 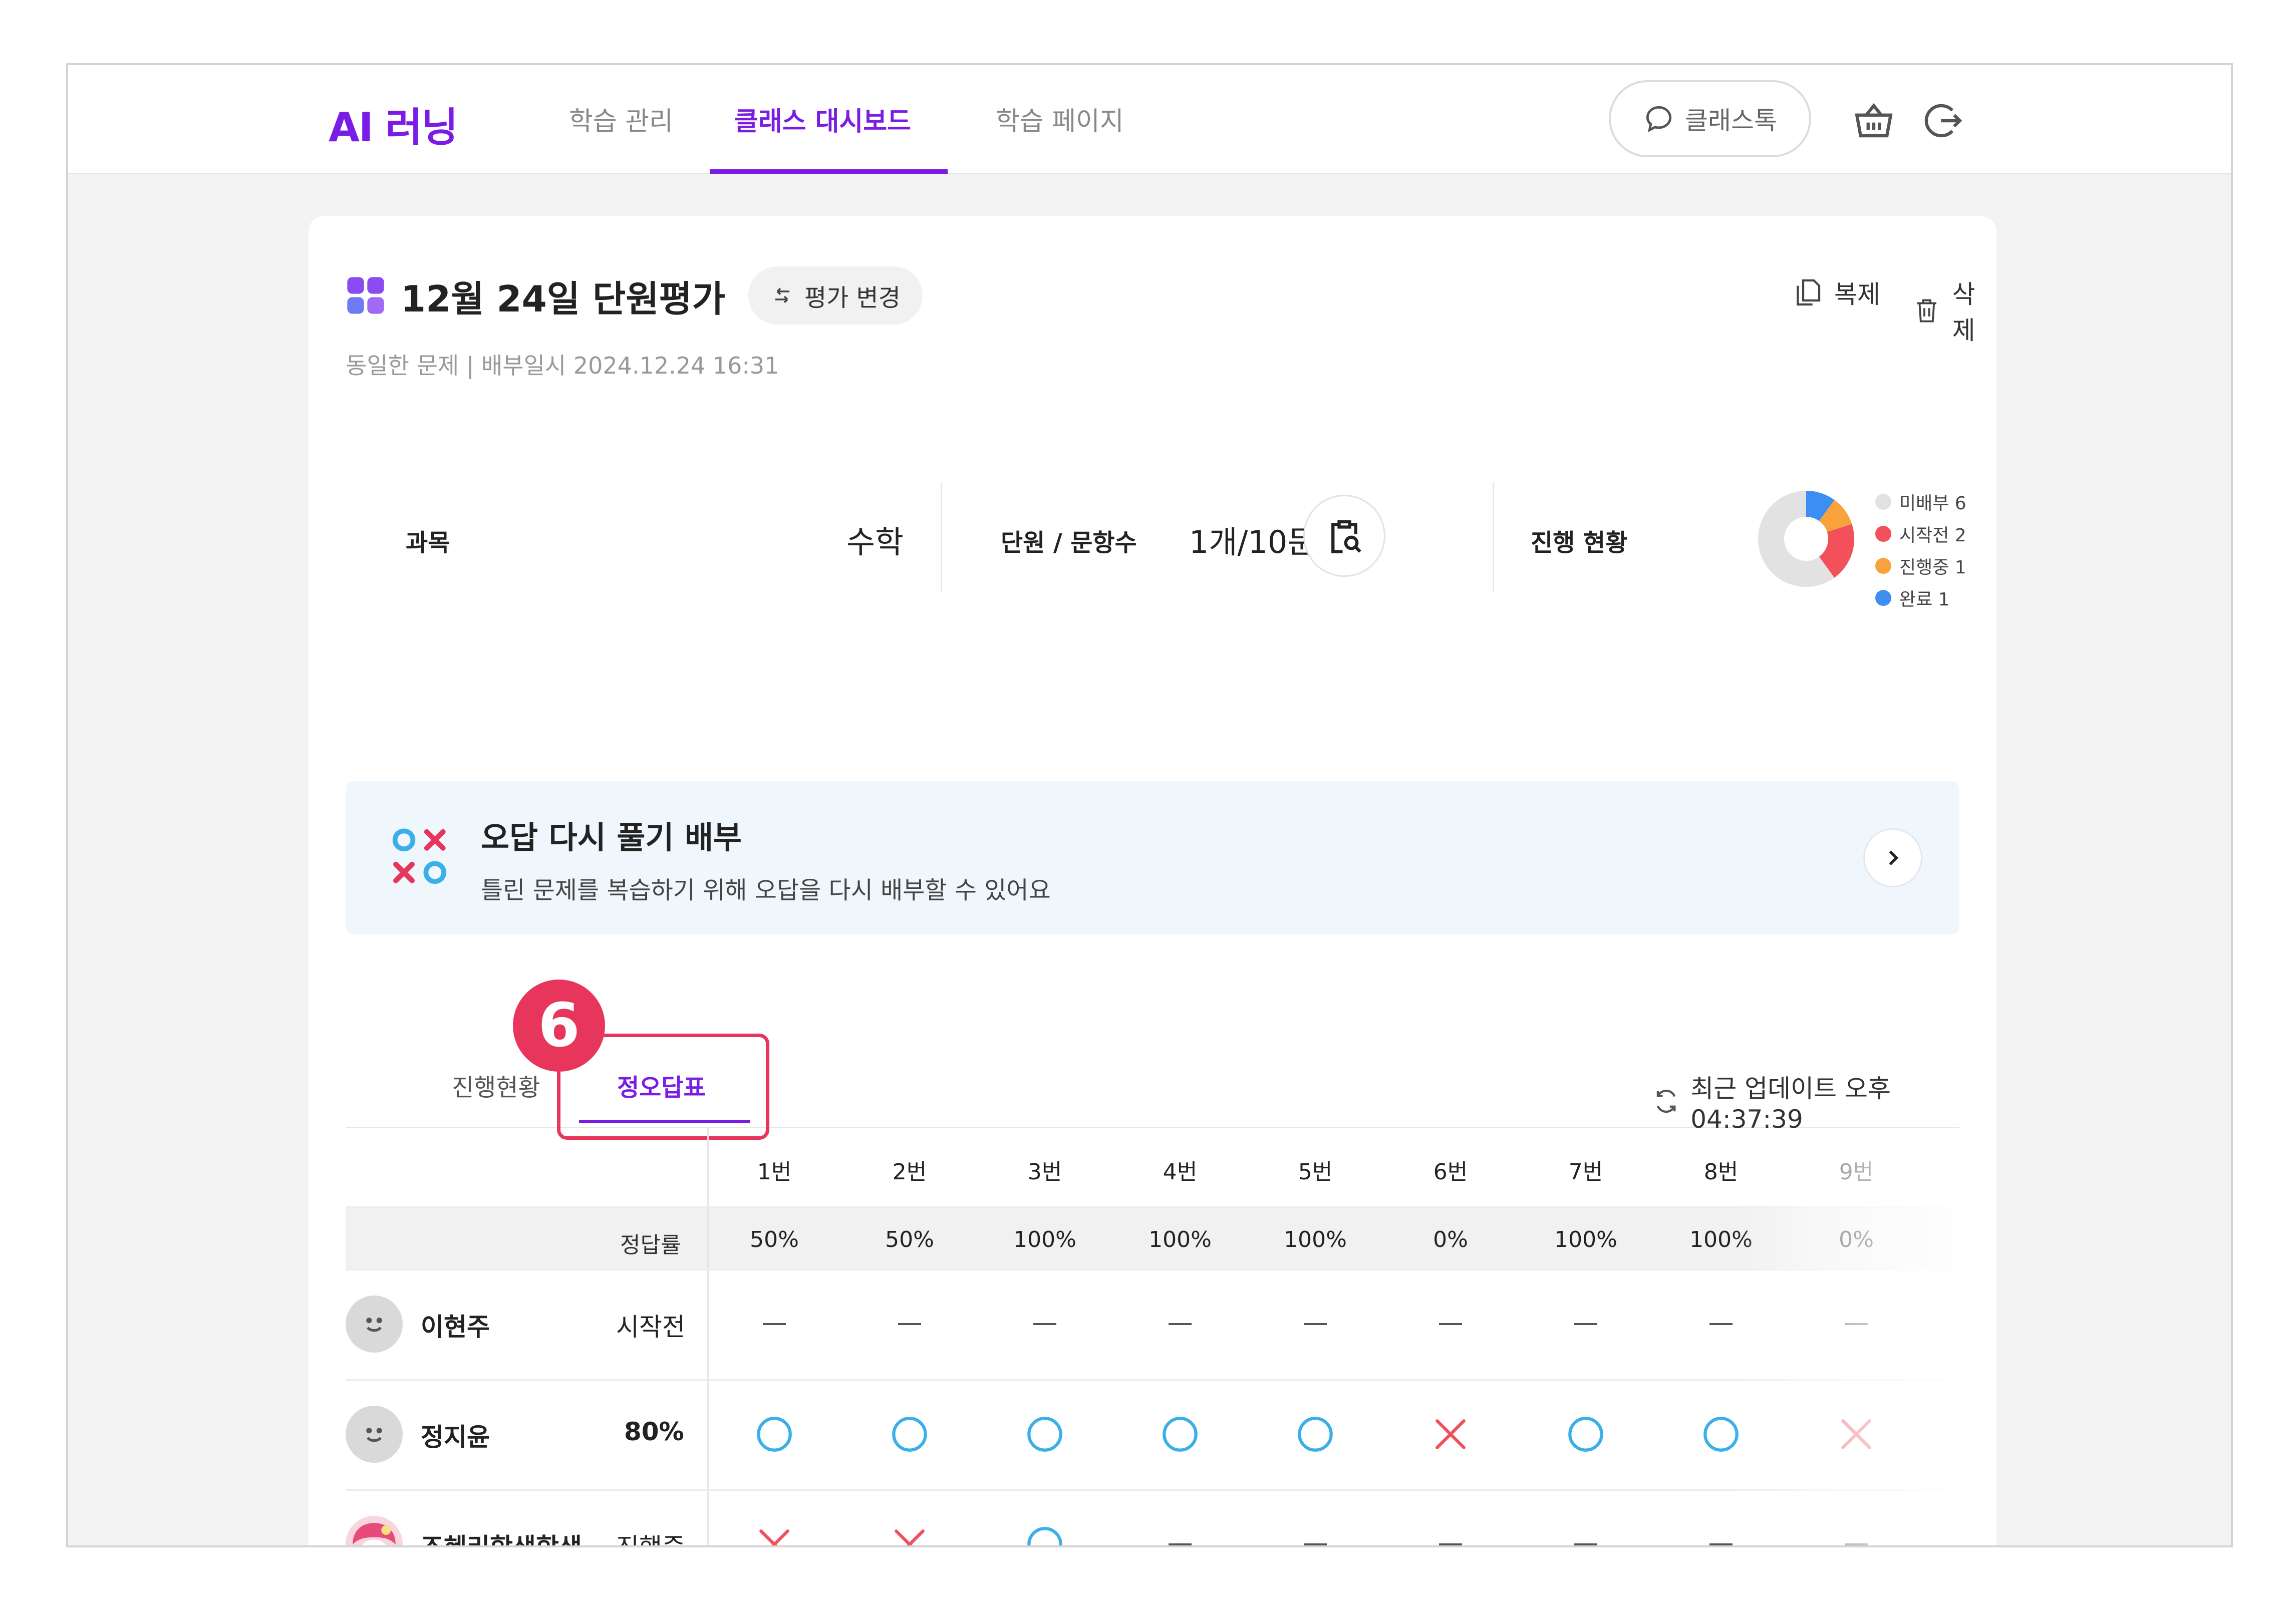 What do you see at coordinates (941, 537) in the screenshot?
I see `info-divider` at bounding box center [941, 537].